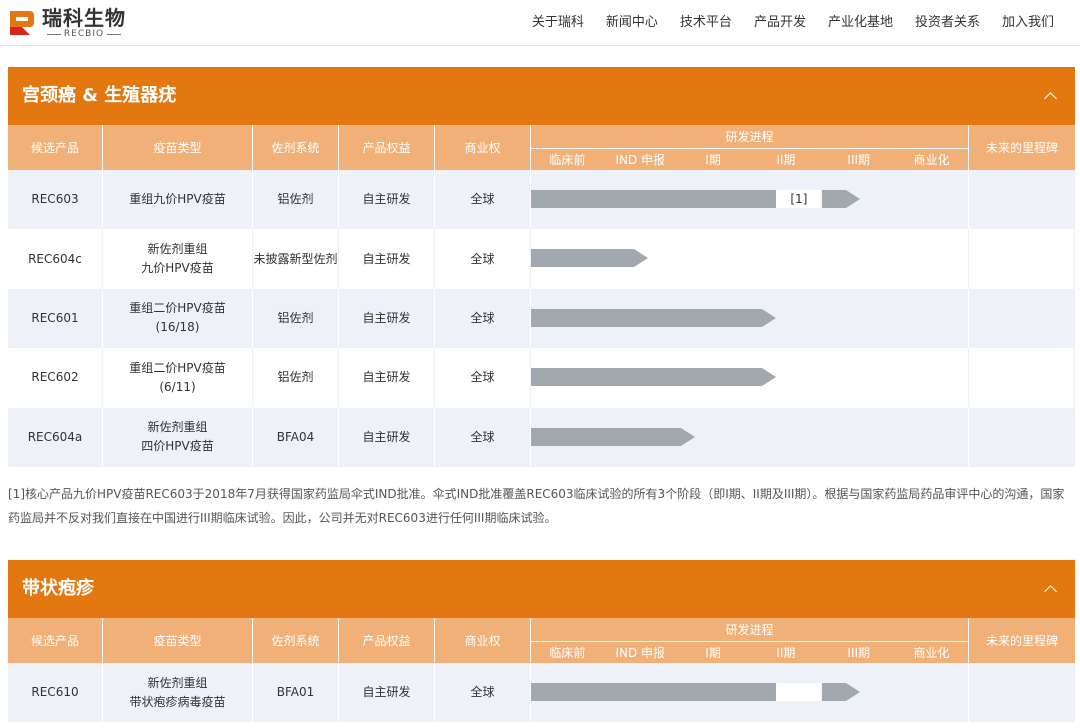 This screenshot has height=728, width=1080. What do you see at coordinates (55, 259) in the screenshot?
I see `candidate-cell: REC604c` at bounding box center [55, 259].